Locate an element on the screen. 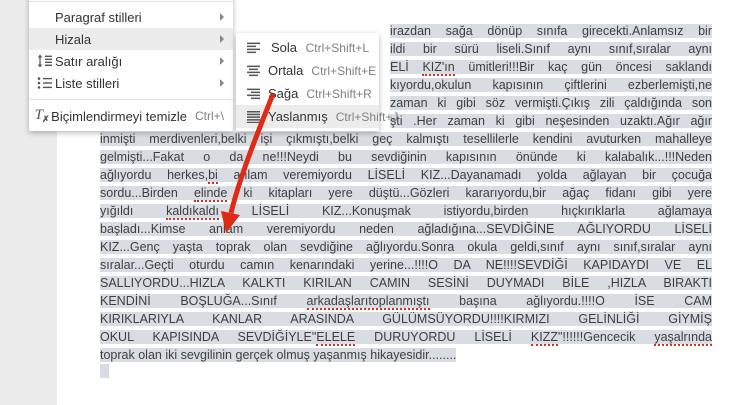 The image size is (730, 405). submenu-item-shortcut: Ctrl+Shift+J is located at coordinates (367, 116).